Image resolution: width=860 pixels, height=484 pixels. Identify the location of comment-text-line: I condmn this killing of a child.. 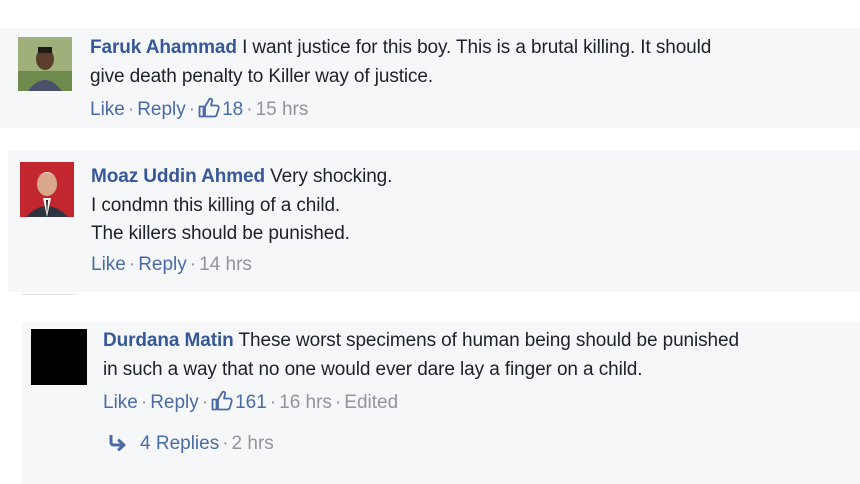
(216, 205).